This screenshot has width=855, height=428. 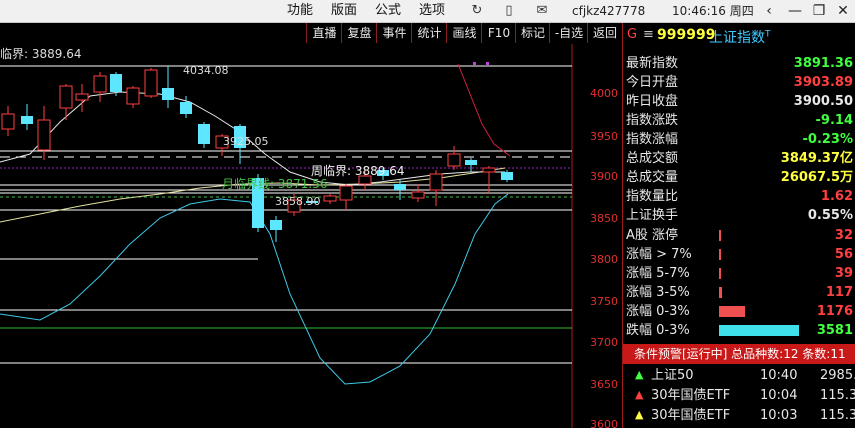 I want to click on breadth-value: 39, so click(x=843, y=273).